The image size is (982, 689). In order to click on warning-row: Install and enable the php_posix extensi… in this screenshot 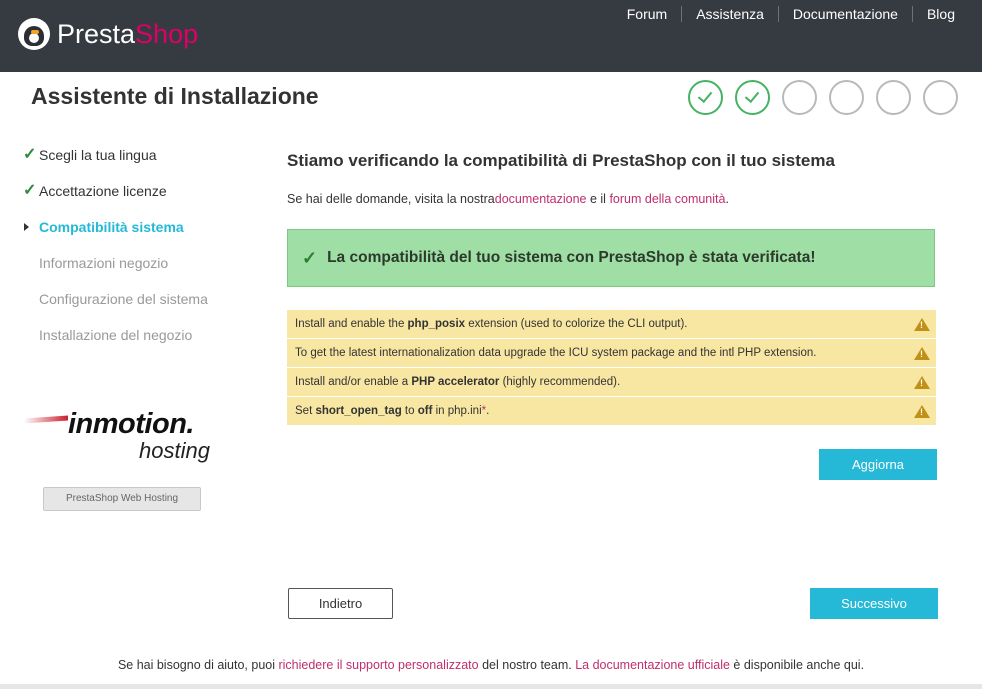, I will do `click(611, 324)`.